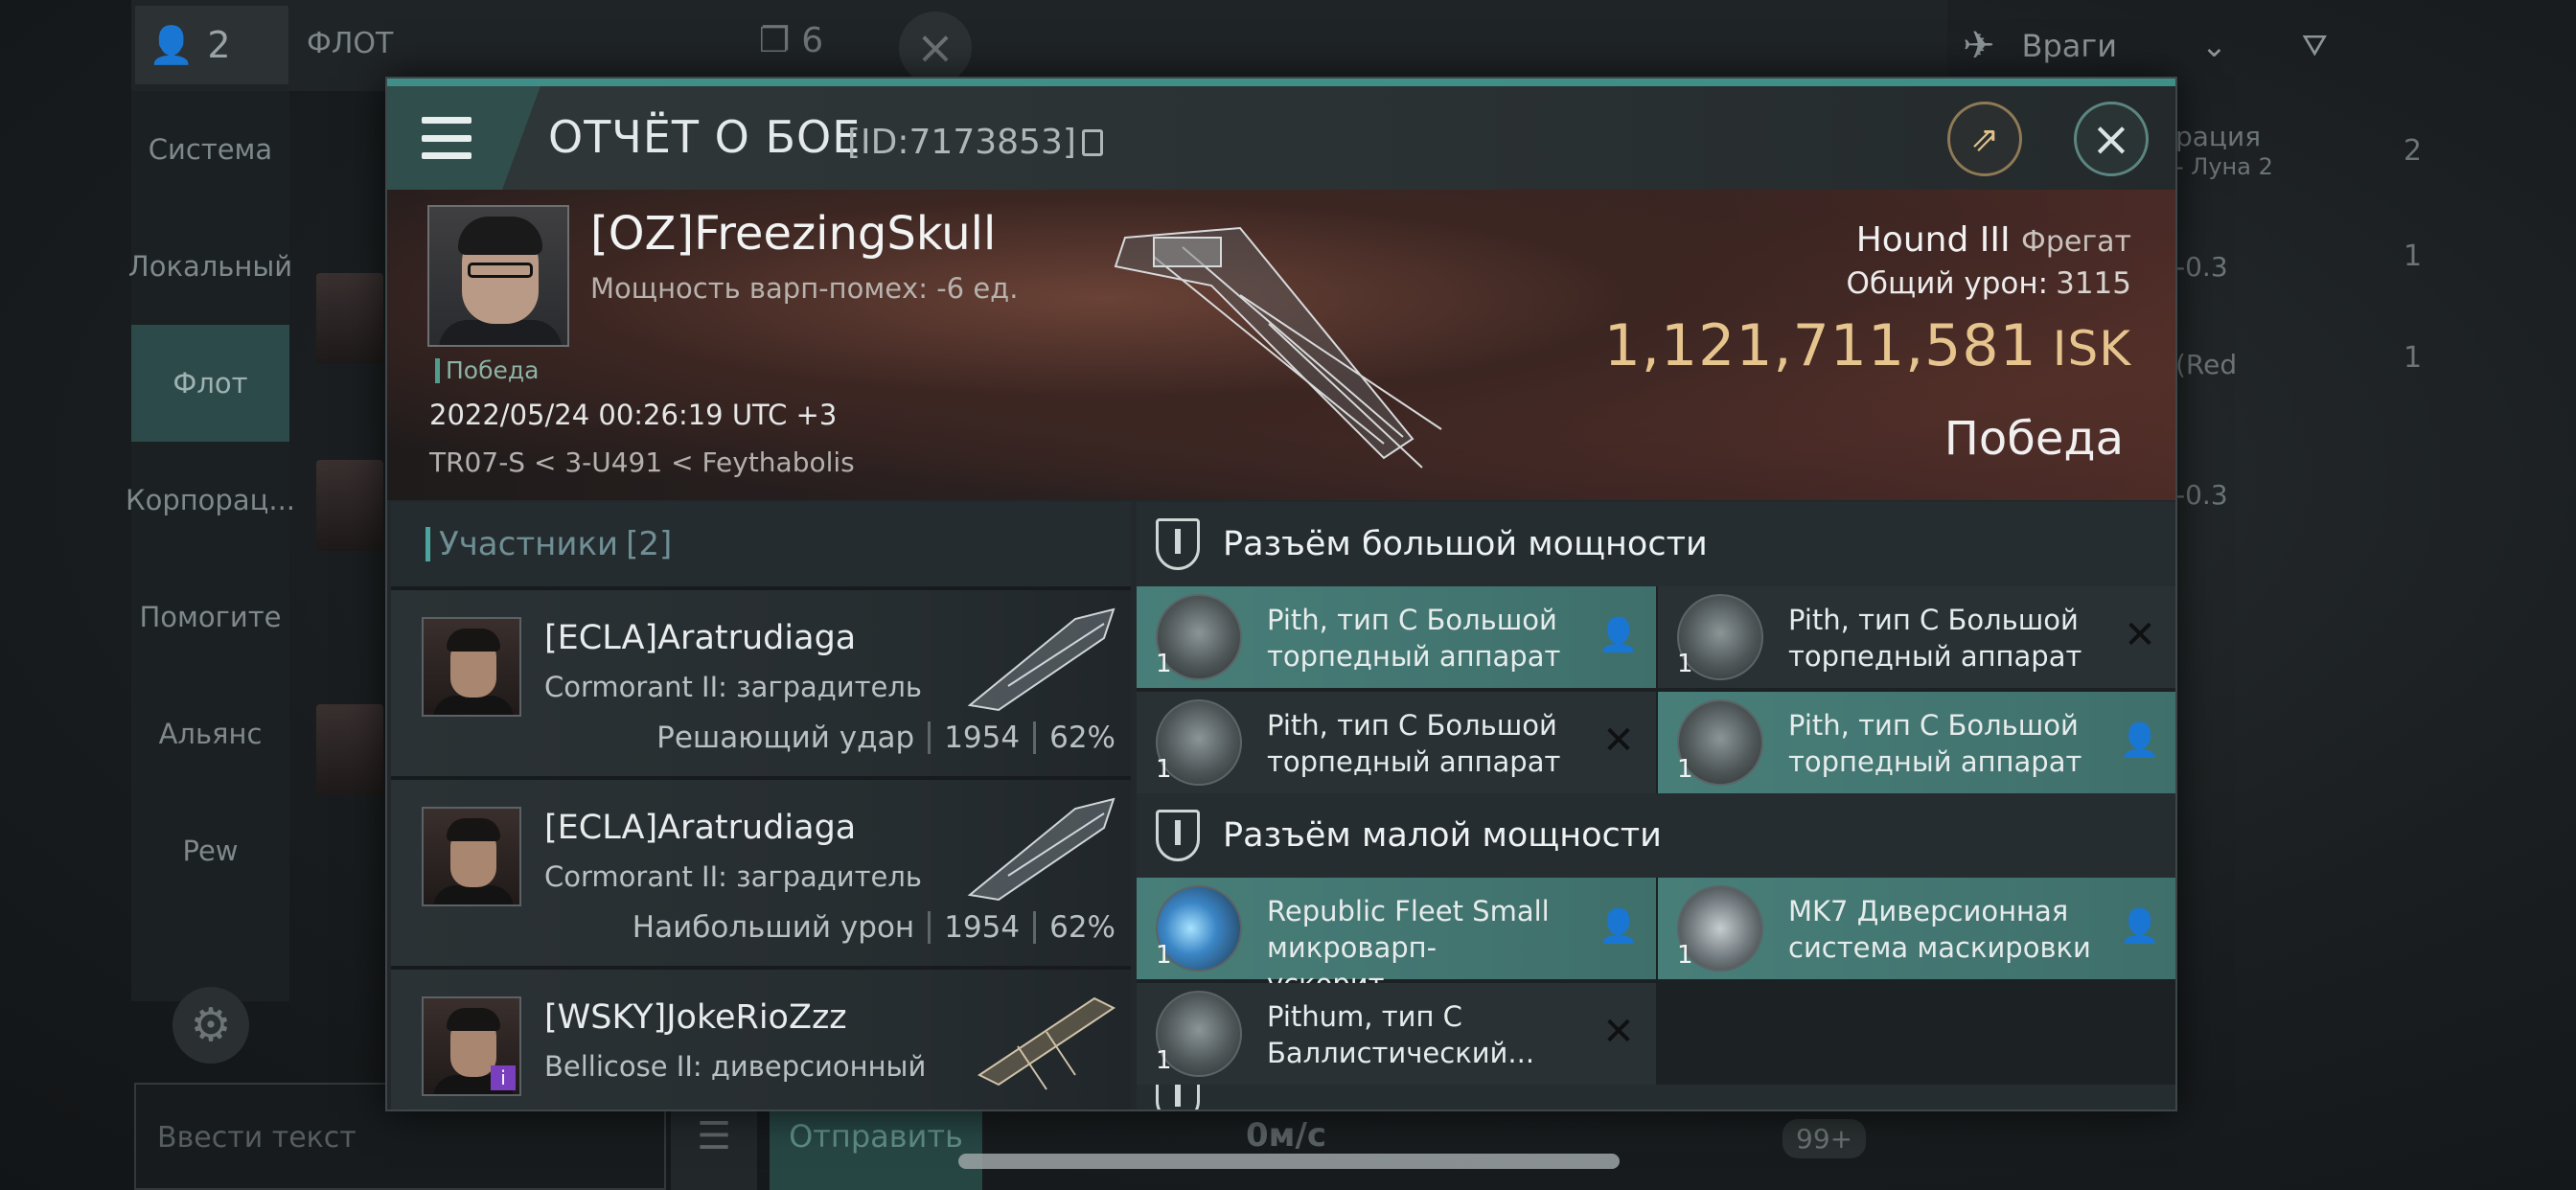  I want to click on close-button: ×, so click(2111, 139).